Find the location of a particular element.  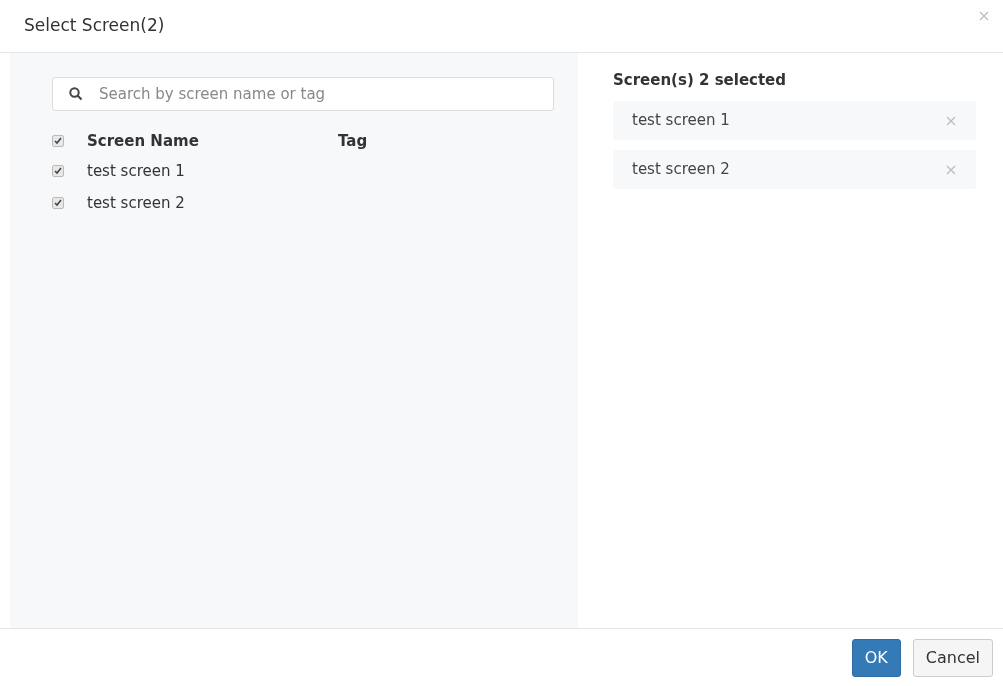

dialog-title: Select Screen(2) is located at coordinates (94, 26).